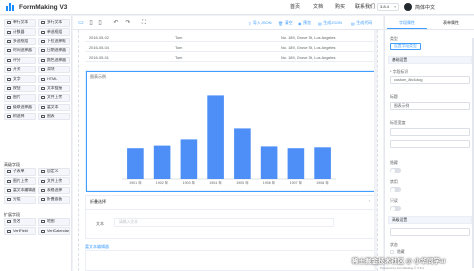  I want to click on tablet-icon: ▯, so click(91, 23).